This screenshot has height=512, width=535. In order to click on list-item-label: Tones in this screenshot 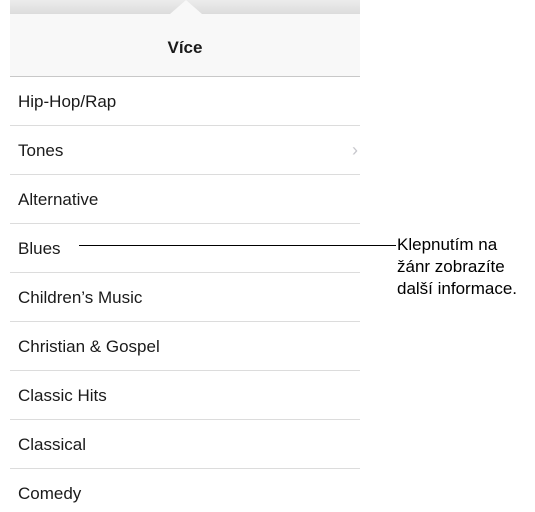, I will do `click(41, 150)`.